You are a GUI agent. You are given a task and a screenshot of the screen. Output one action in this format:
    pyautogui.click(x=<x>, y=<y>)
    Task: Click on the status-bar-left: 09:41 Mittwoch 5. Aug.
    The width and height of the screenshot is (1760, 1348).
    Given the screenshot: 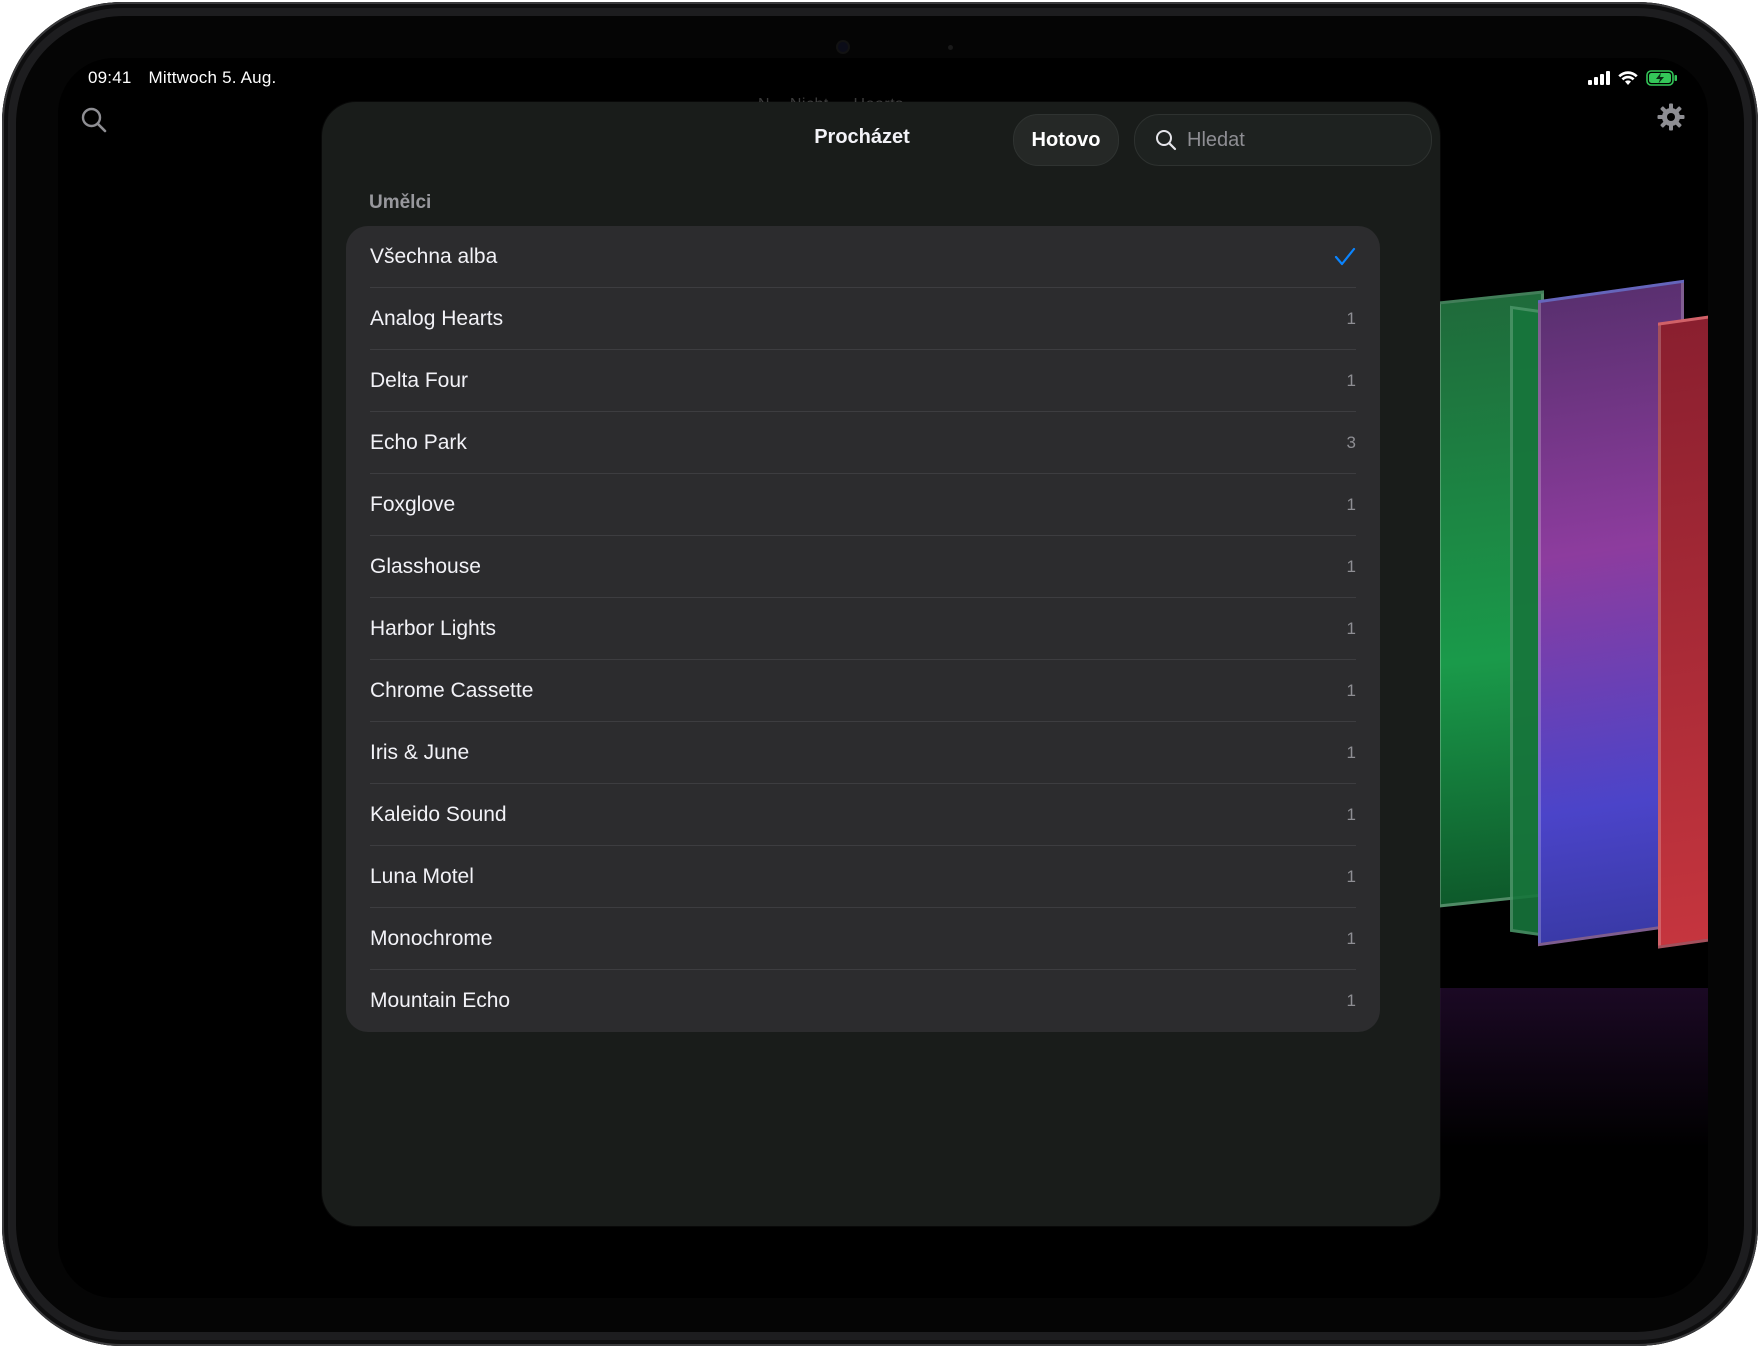 What is the action you would take?
    pyautogui.click(x=188, y=78)
    